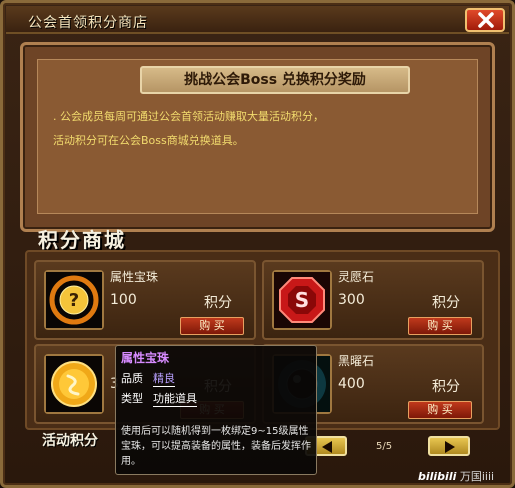  I want to click on window-title: 公会首领积分商店, so click(88, 23).